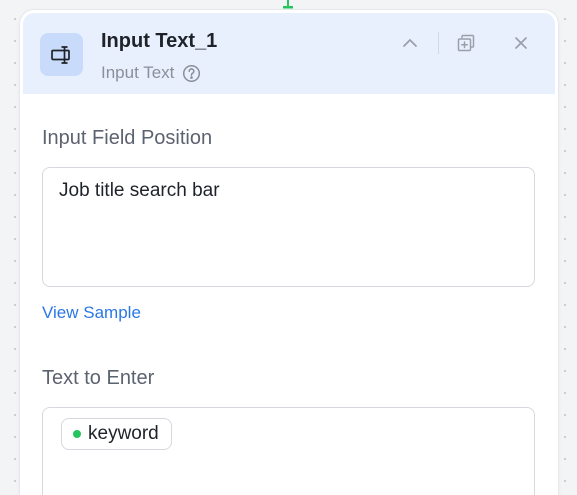 This screenshot has width=577, height=495. What do you see at coordinates (410, 43) in the screenshot?
I see `chevron-up-icon` at bounding box center [410, 43].